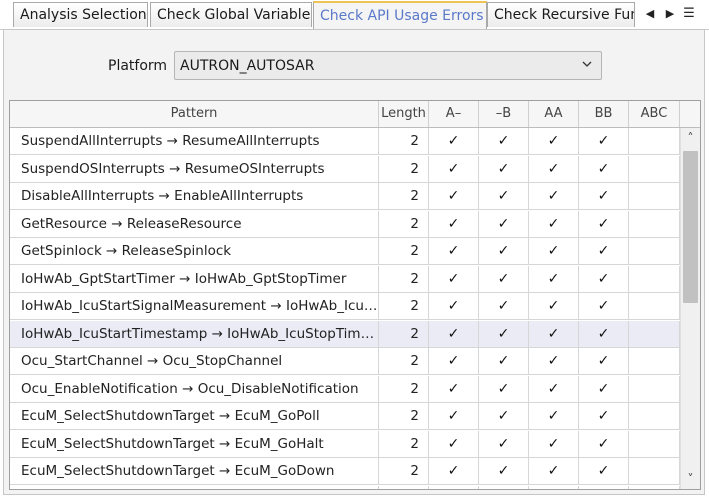  I want to click on vertical-scrollbar: ˄ ˅, so click(690, 308).